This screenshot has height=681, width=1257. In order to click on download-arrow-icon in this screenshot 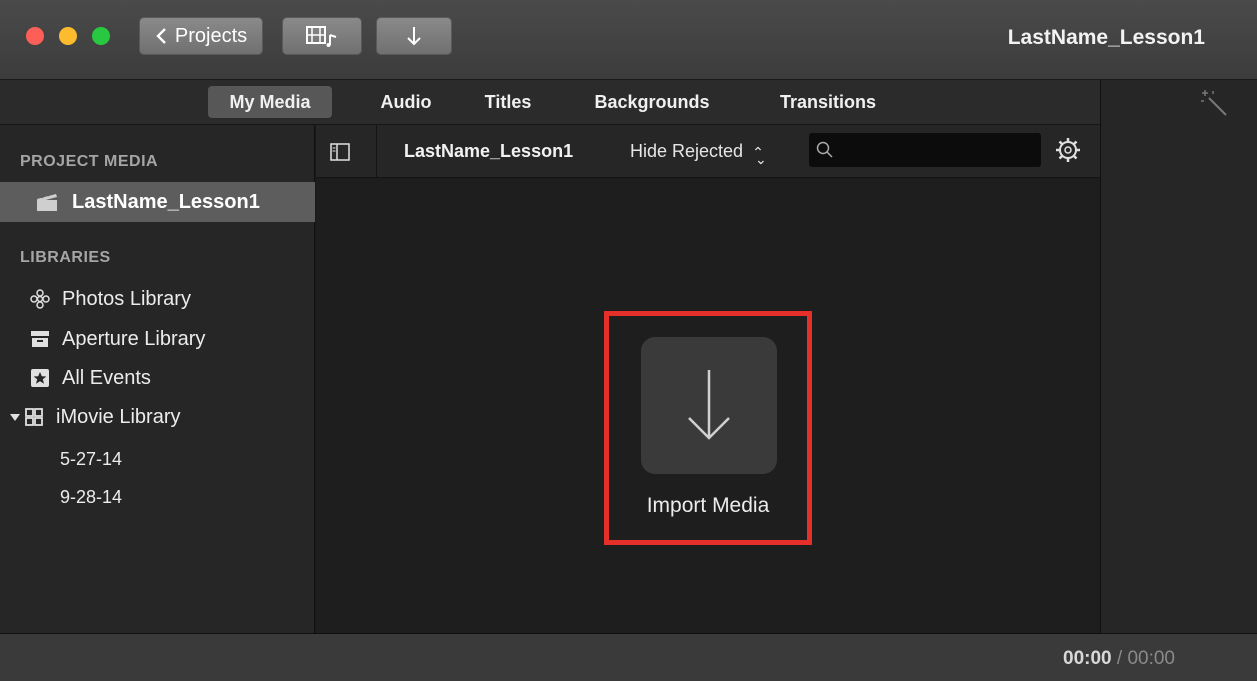, I will do `click(414, 36)`.